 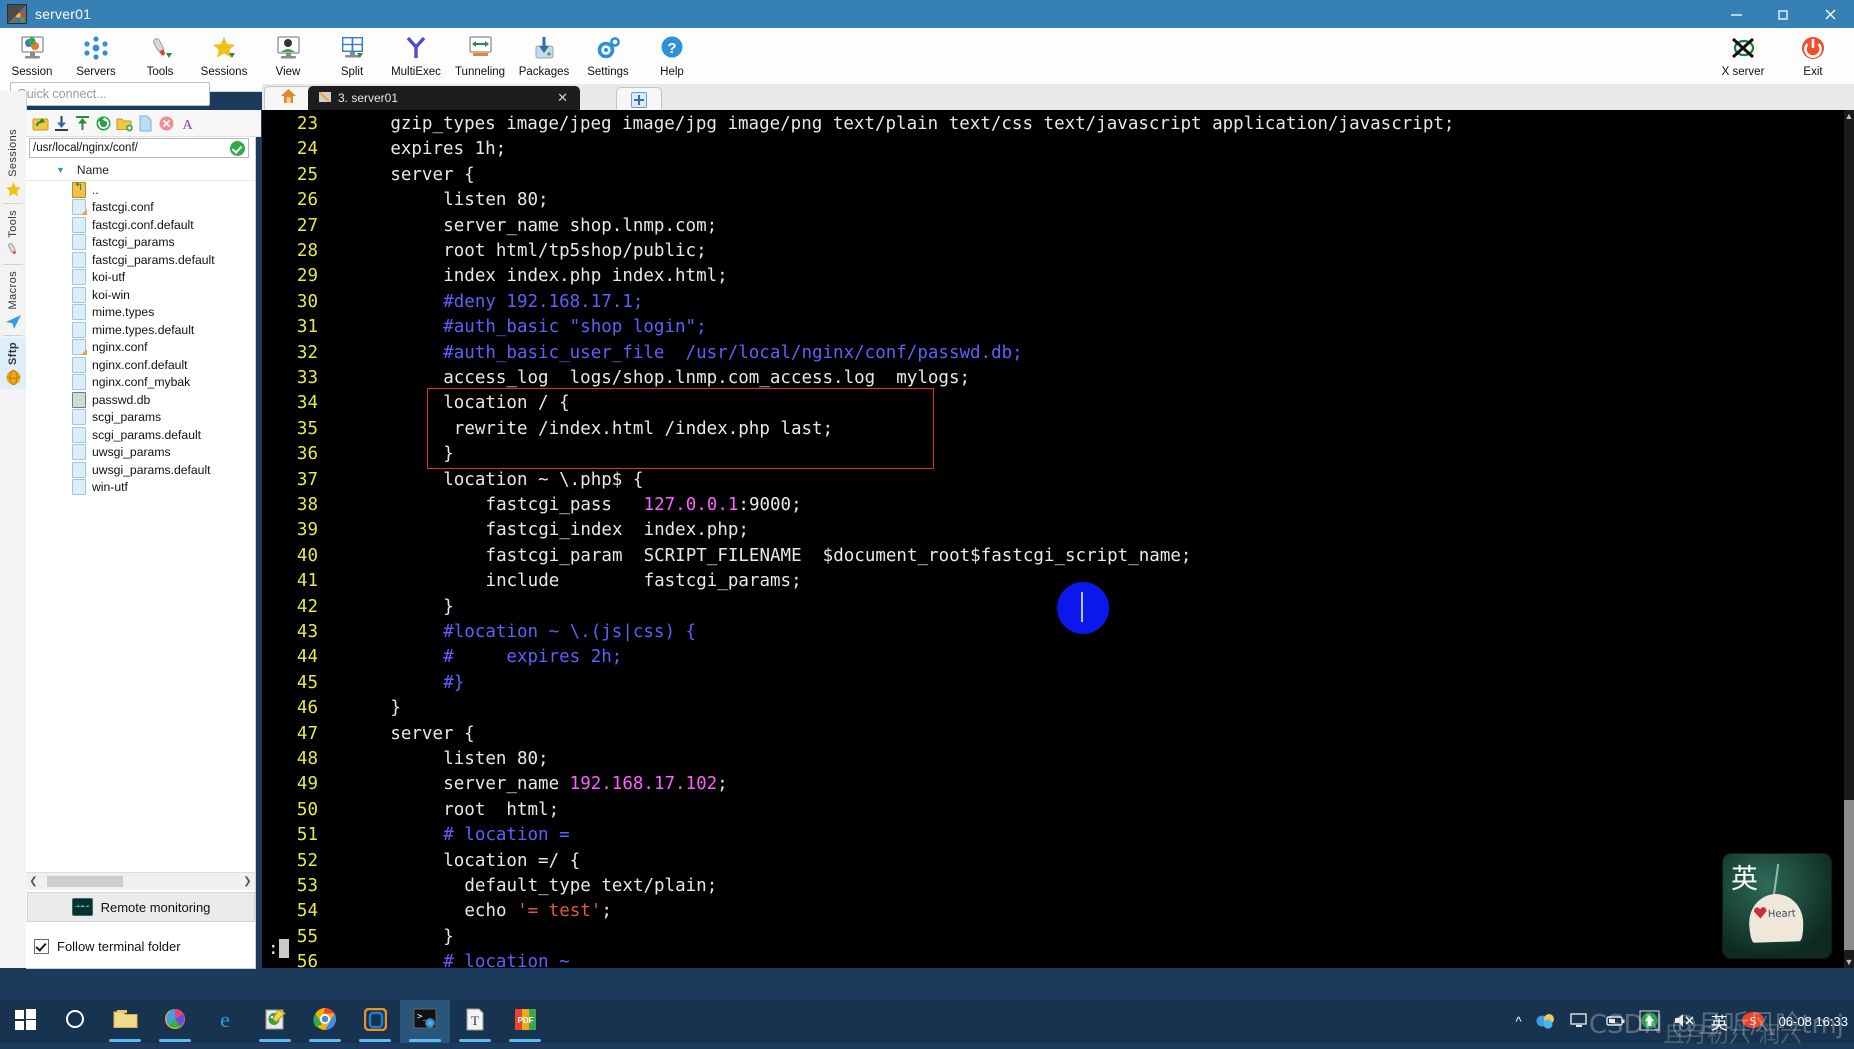 What do you see at coordinates (140, 190) in the screenshot?
I see `list-item: ..` at bounding box center [140, 190].